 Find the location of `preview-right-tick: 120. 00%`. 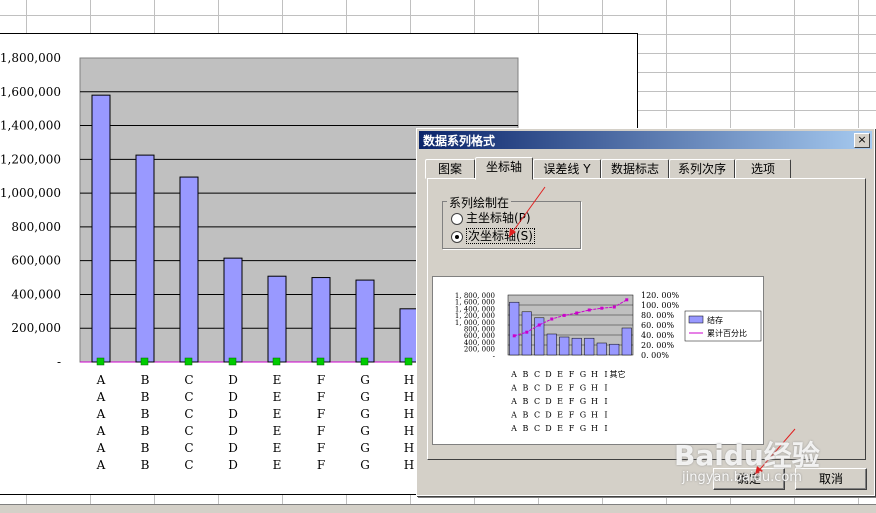

preview-right-tick: 120. 00% is located at coordinates (660, 295).